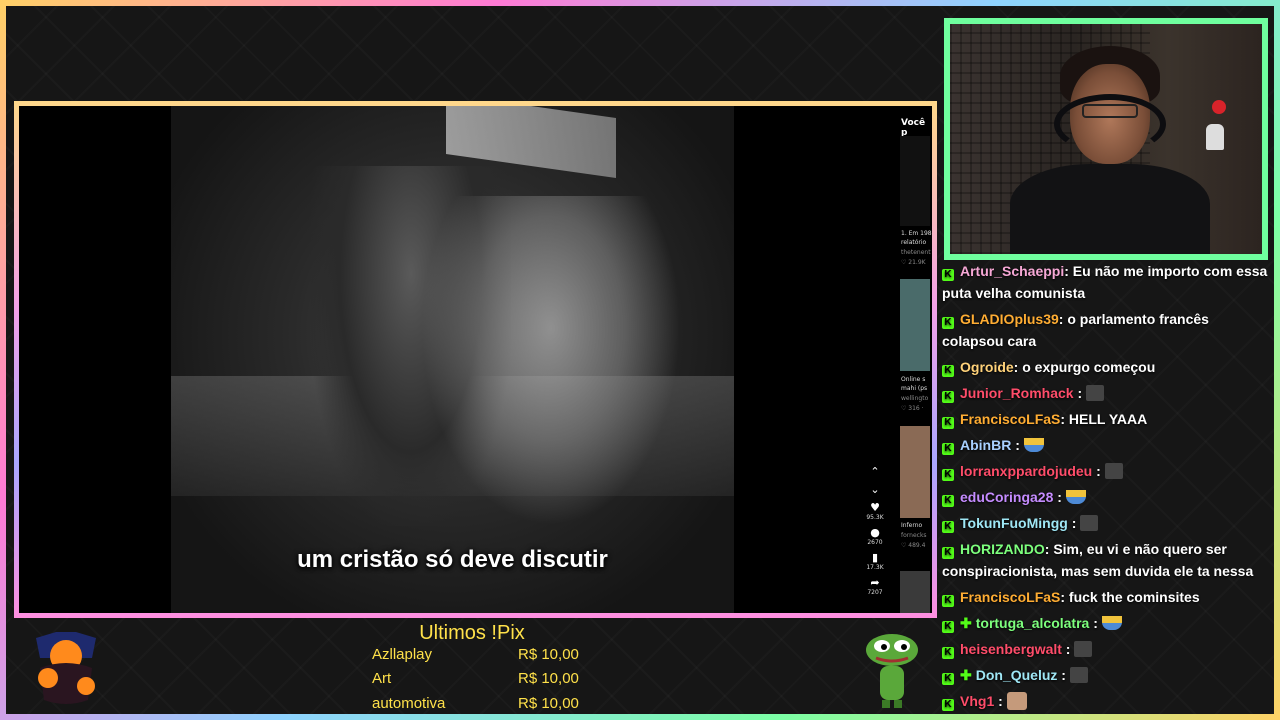 The width and height of the screenshot is (1280, 720). I want to click on related-text: relatório, so click(914, 242).